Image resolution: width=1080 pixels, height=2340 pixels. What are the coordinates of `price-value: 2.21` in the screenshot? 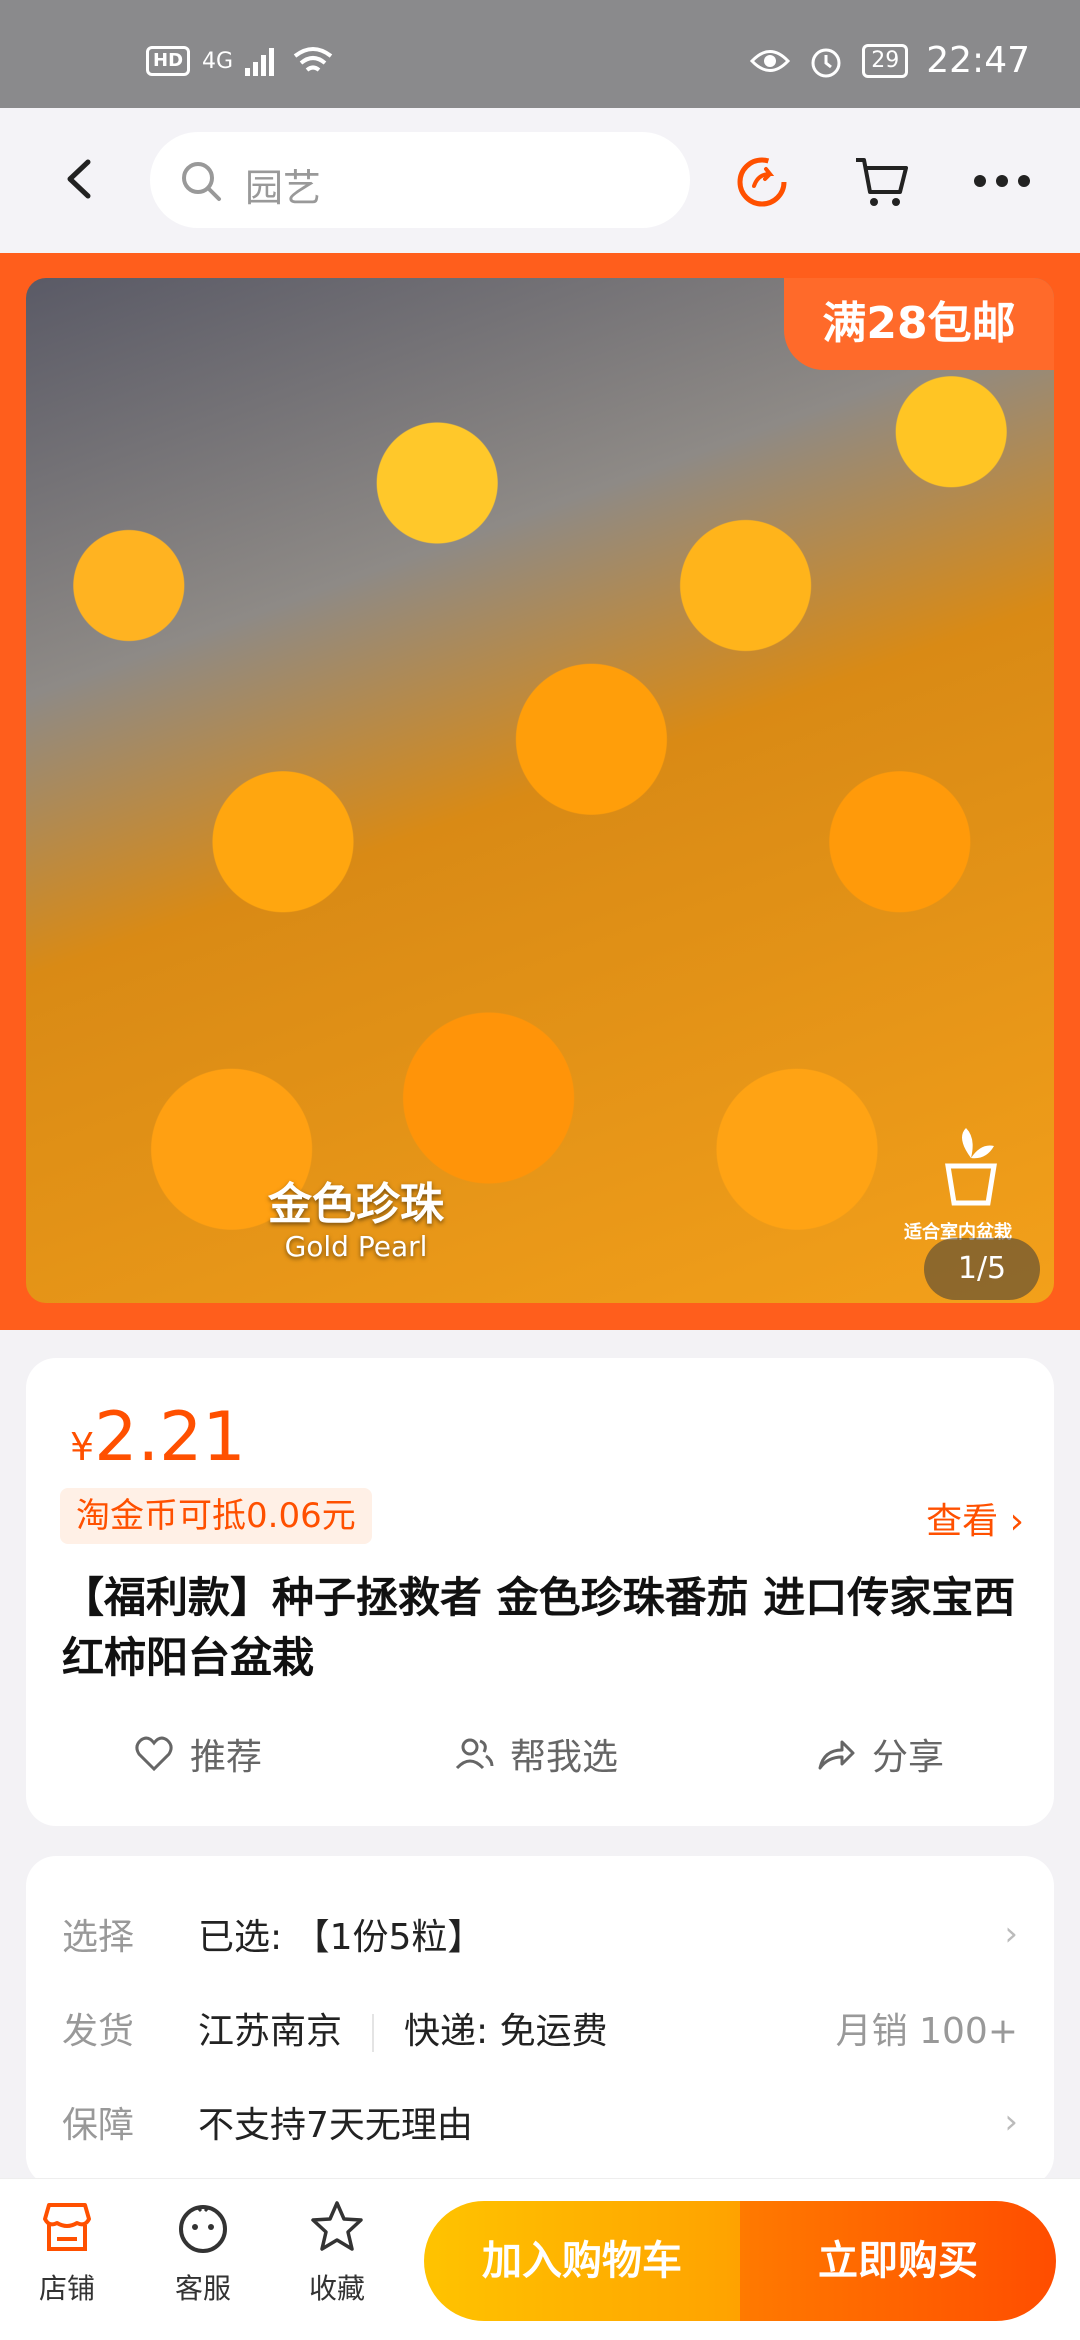 It's located at (170, 1437).